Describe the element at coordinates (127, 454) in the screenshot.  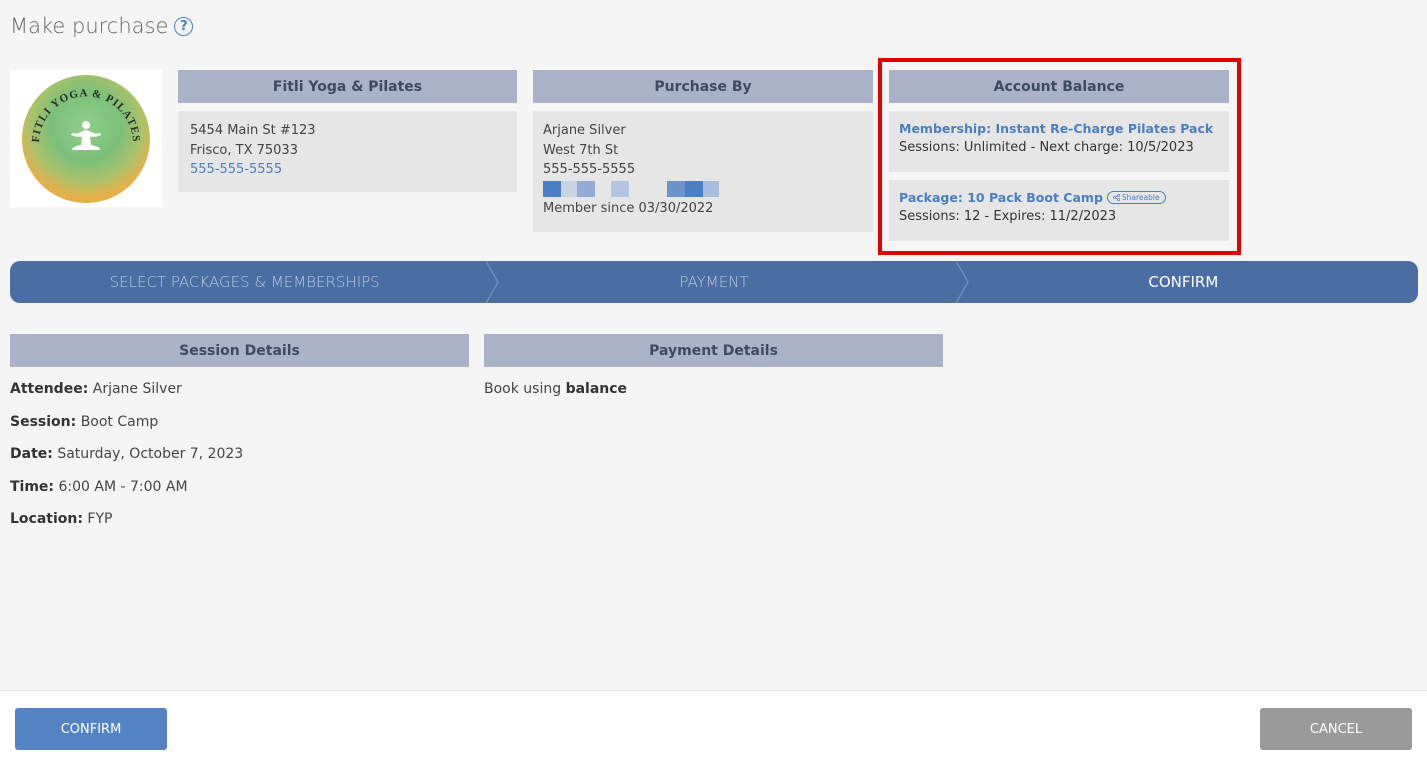
I see `detail-row-date: Date: Saturday, October 7, 2023` at that location.